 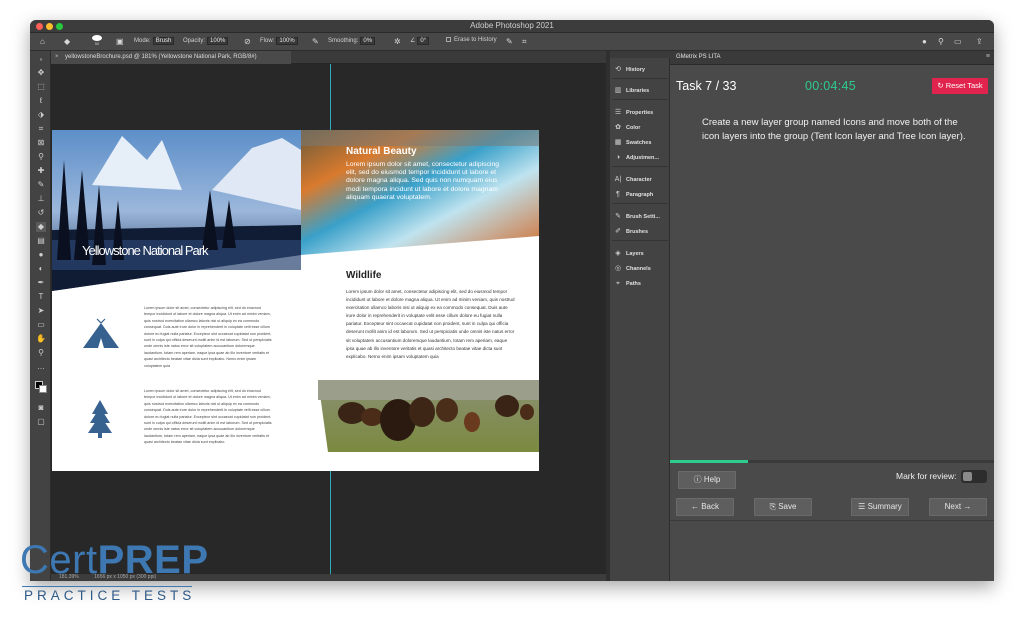 What do you see at coordinates (642, 284) in the screenshot?
I see `panel-paths: ⌖ Paths` at bounding box center [642, 284].